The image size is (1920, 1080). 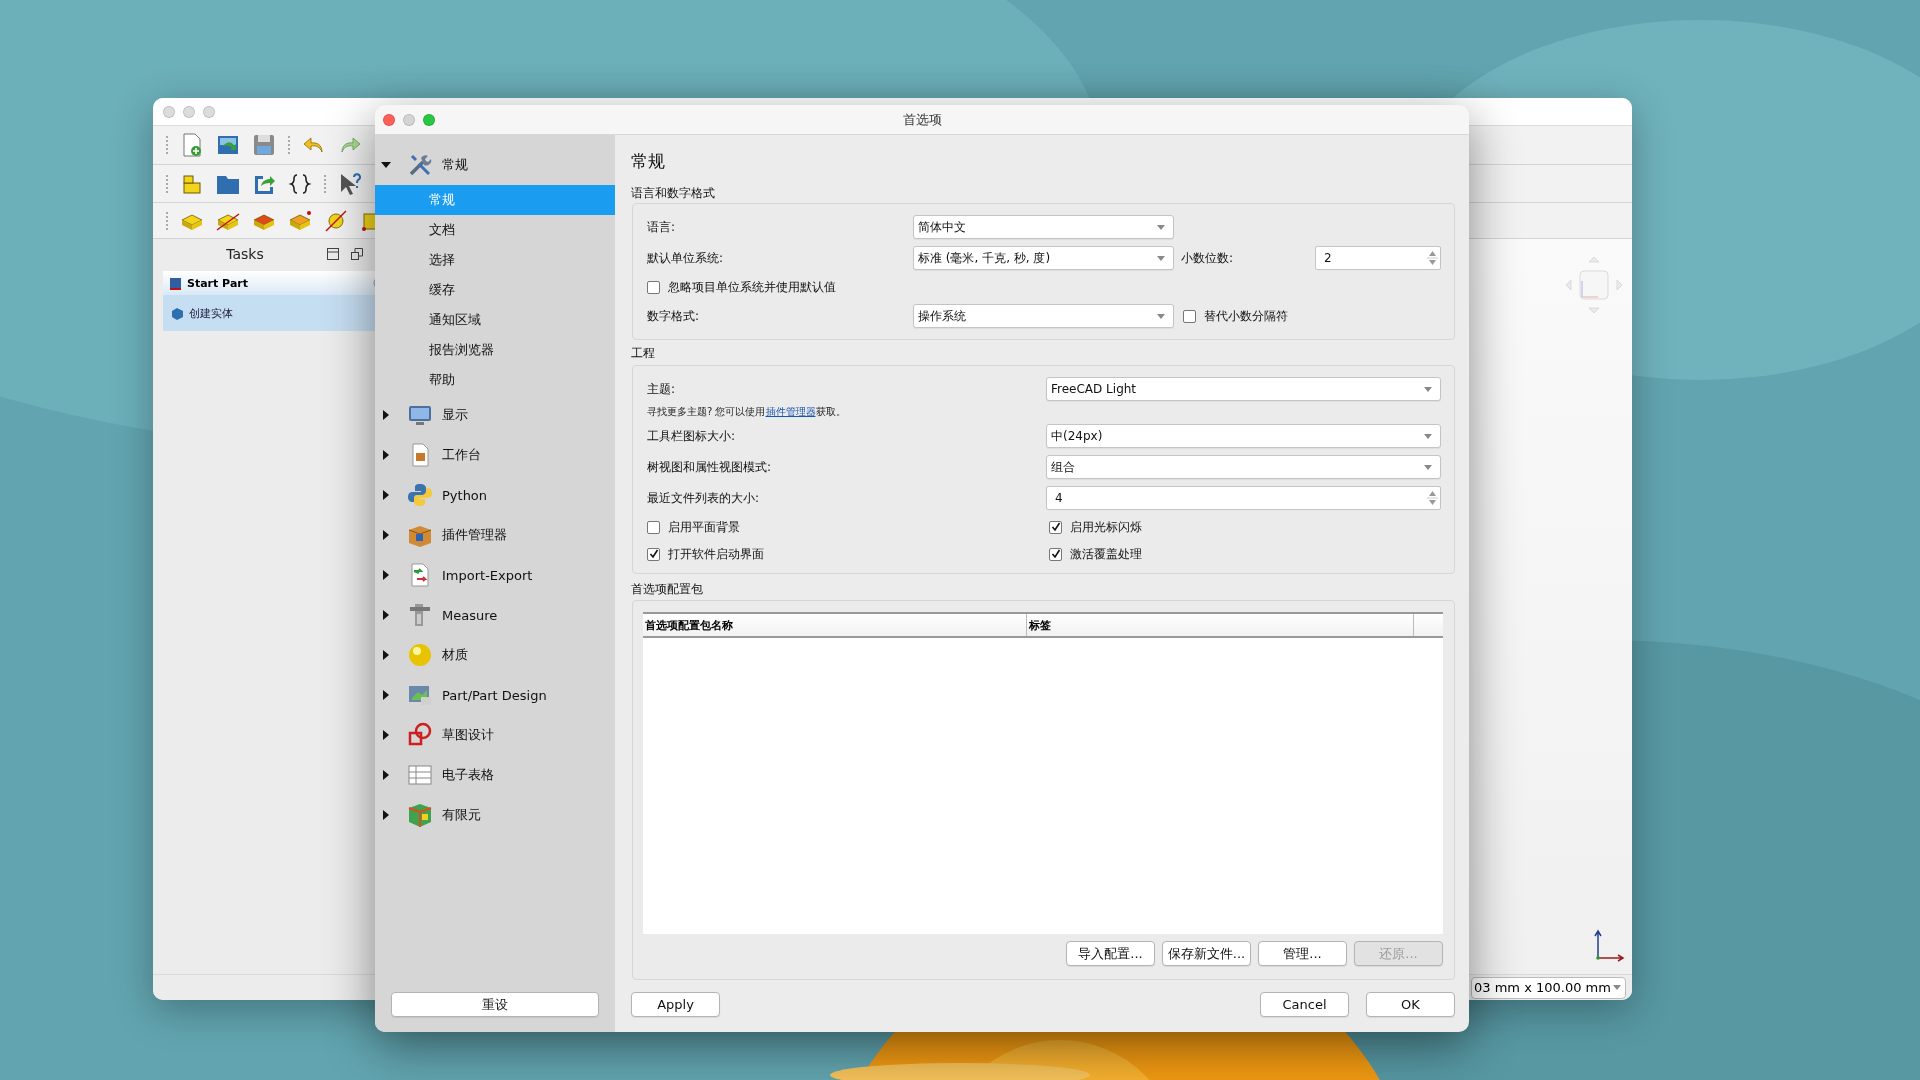 What do you see at coordinates (1548, 987) in the screenshot?
I see `dimension-field: 03 mm x 100.00 mm` at bounding box center [1548, 987].